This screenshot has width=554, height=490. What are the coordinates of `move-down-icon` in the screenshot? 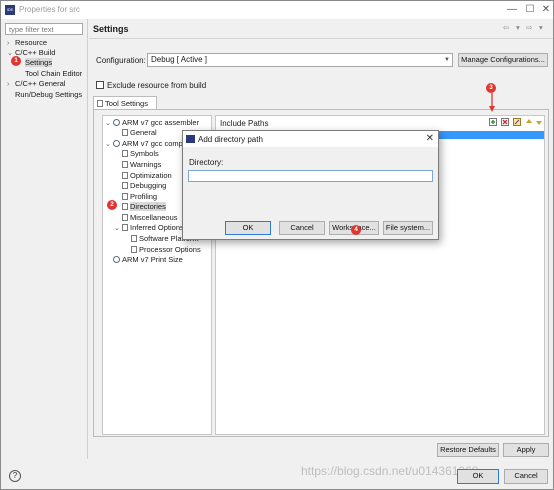 It's located at (539, 122).